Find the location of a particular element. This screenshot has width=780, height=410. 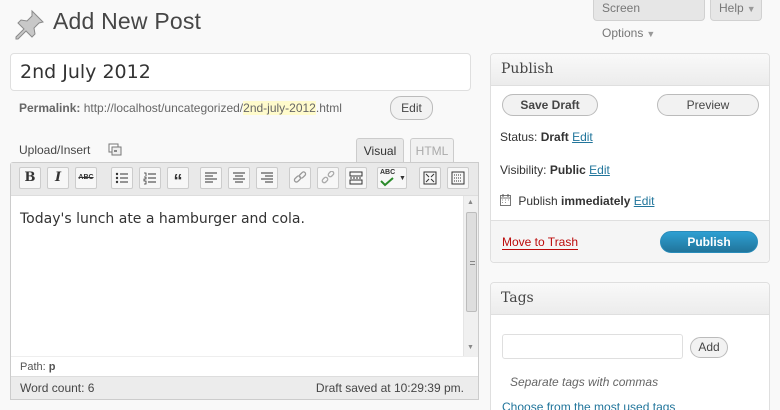

move-to-trash-link: Move to Trash is located at coordinates (540, 242).